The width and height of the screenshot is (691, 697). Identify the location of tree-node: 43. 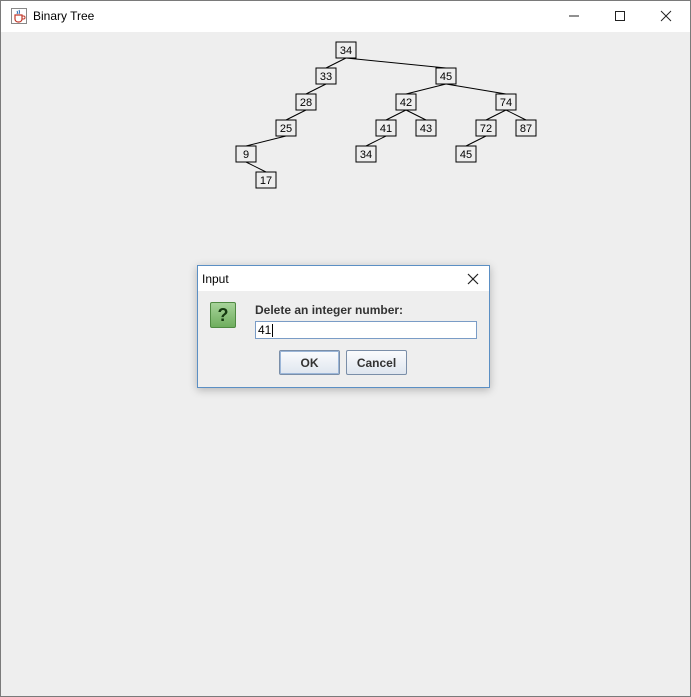
(426, 128).